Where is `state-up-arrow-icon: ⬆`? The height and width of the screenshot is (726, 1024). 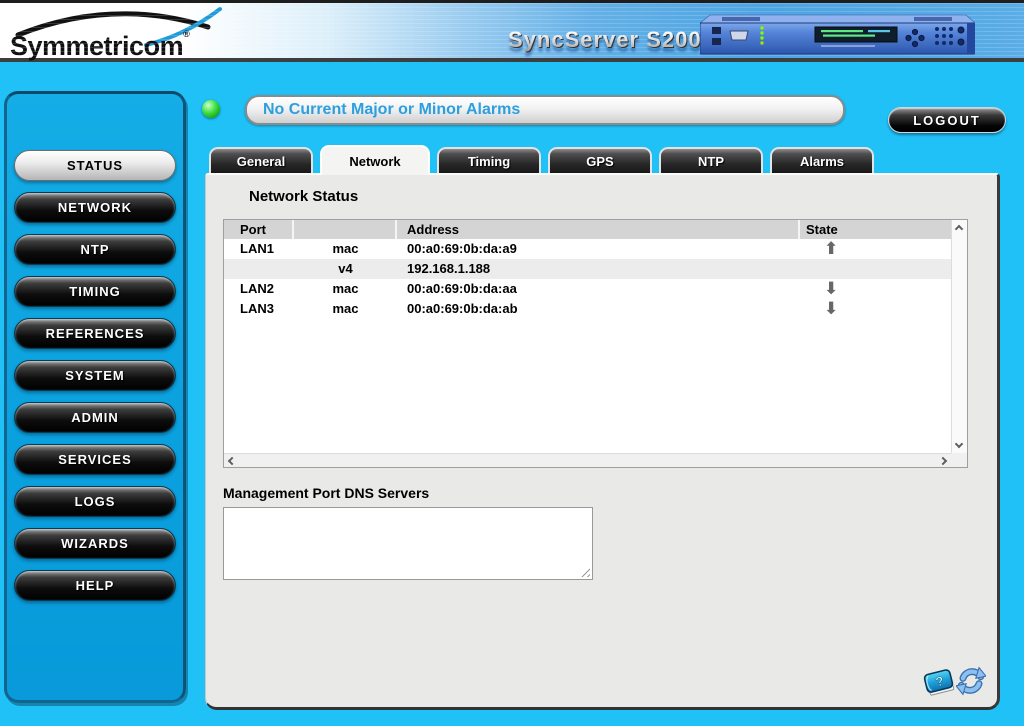
state-up-arrow-icon: ⬆ is located at coordinates (831, 249).